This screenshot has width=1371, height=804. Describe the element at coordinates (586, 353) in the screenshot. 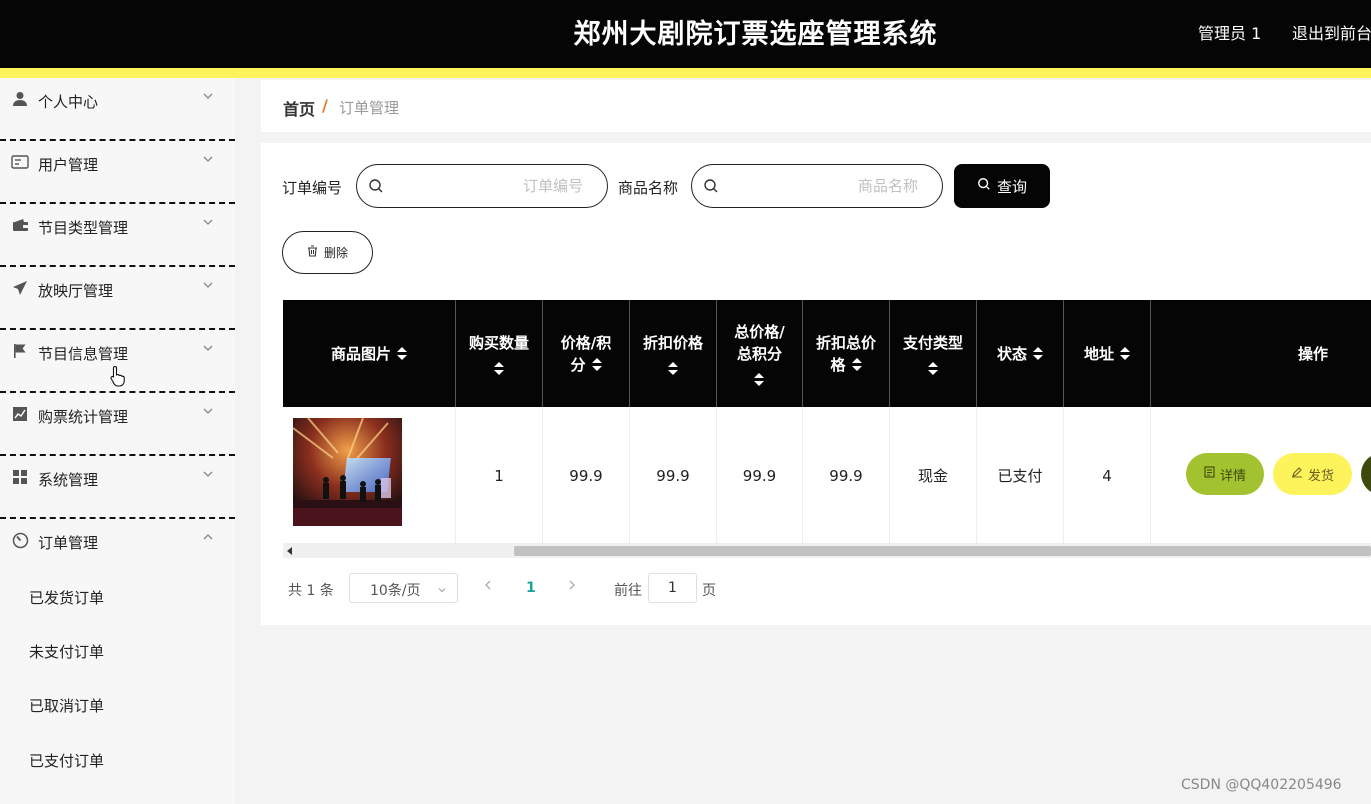

I see `column-header-price: 价格/积分` at that location.